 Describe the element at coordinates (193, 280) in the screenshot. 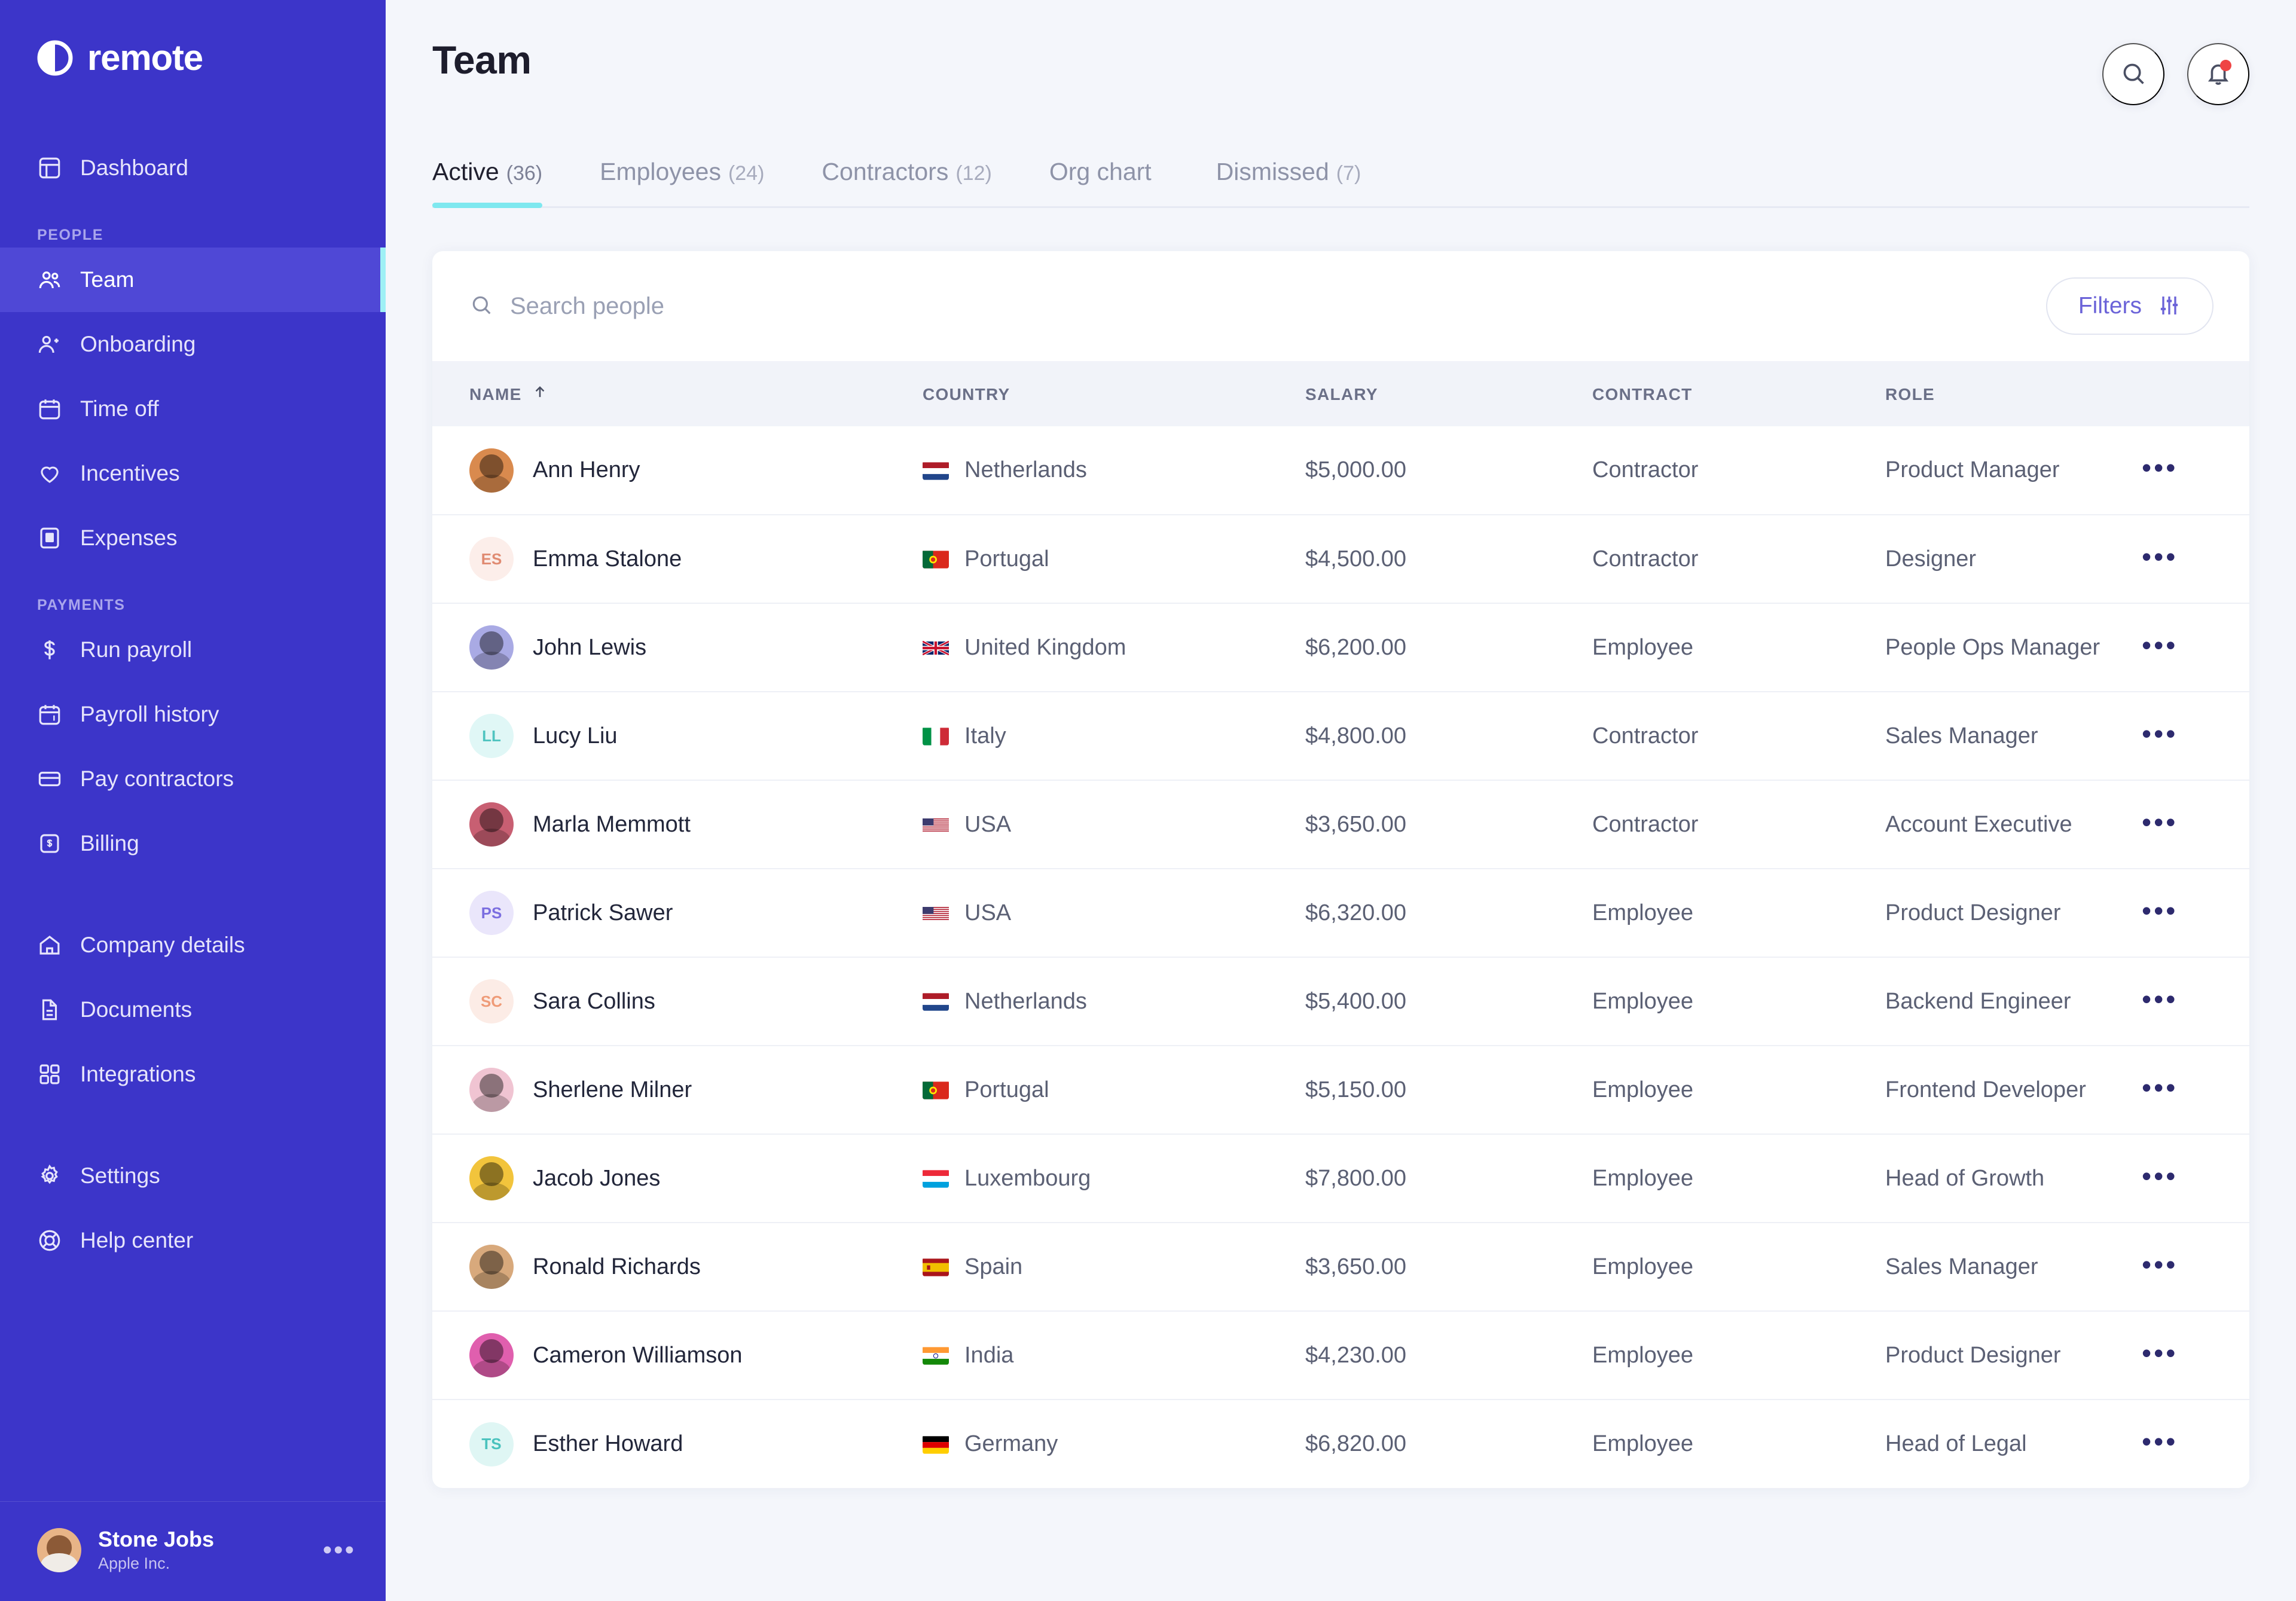

I see `sidebar-item-team: Team` at that location.